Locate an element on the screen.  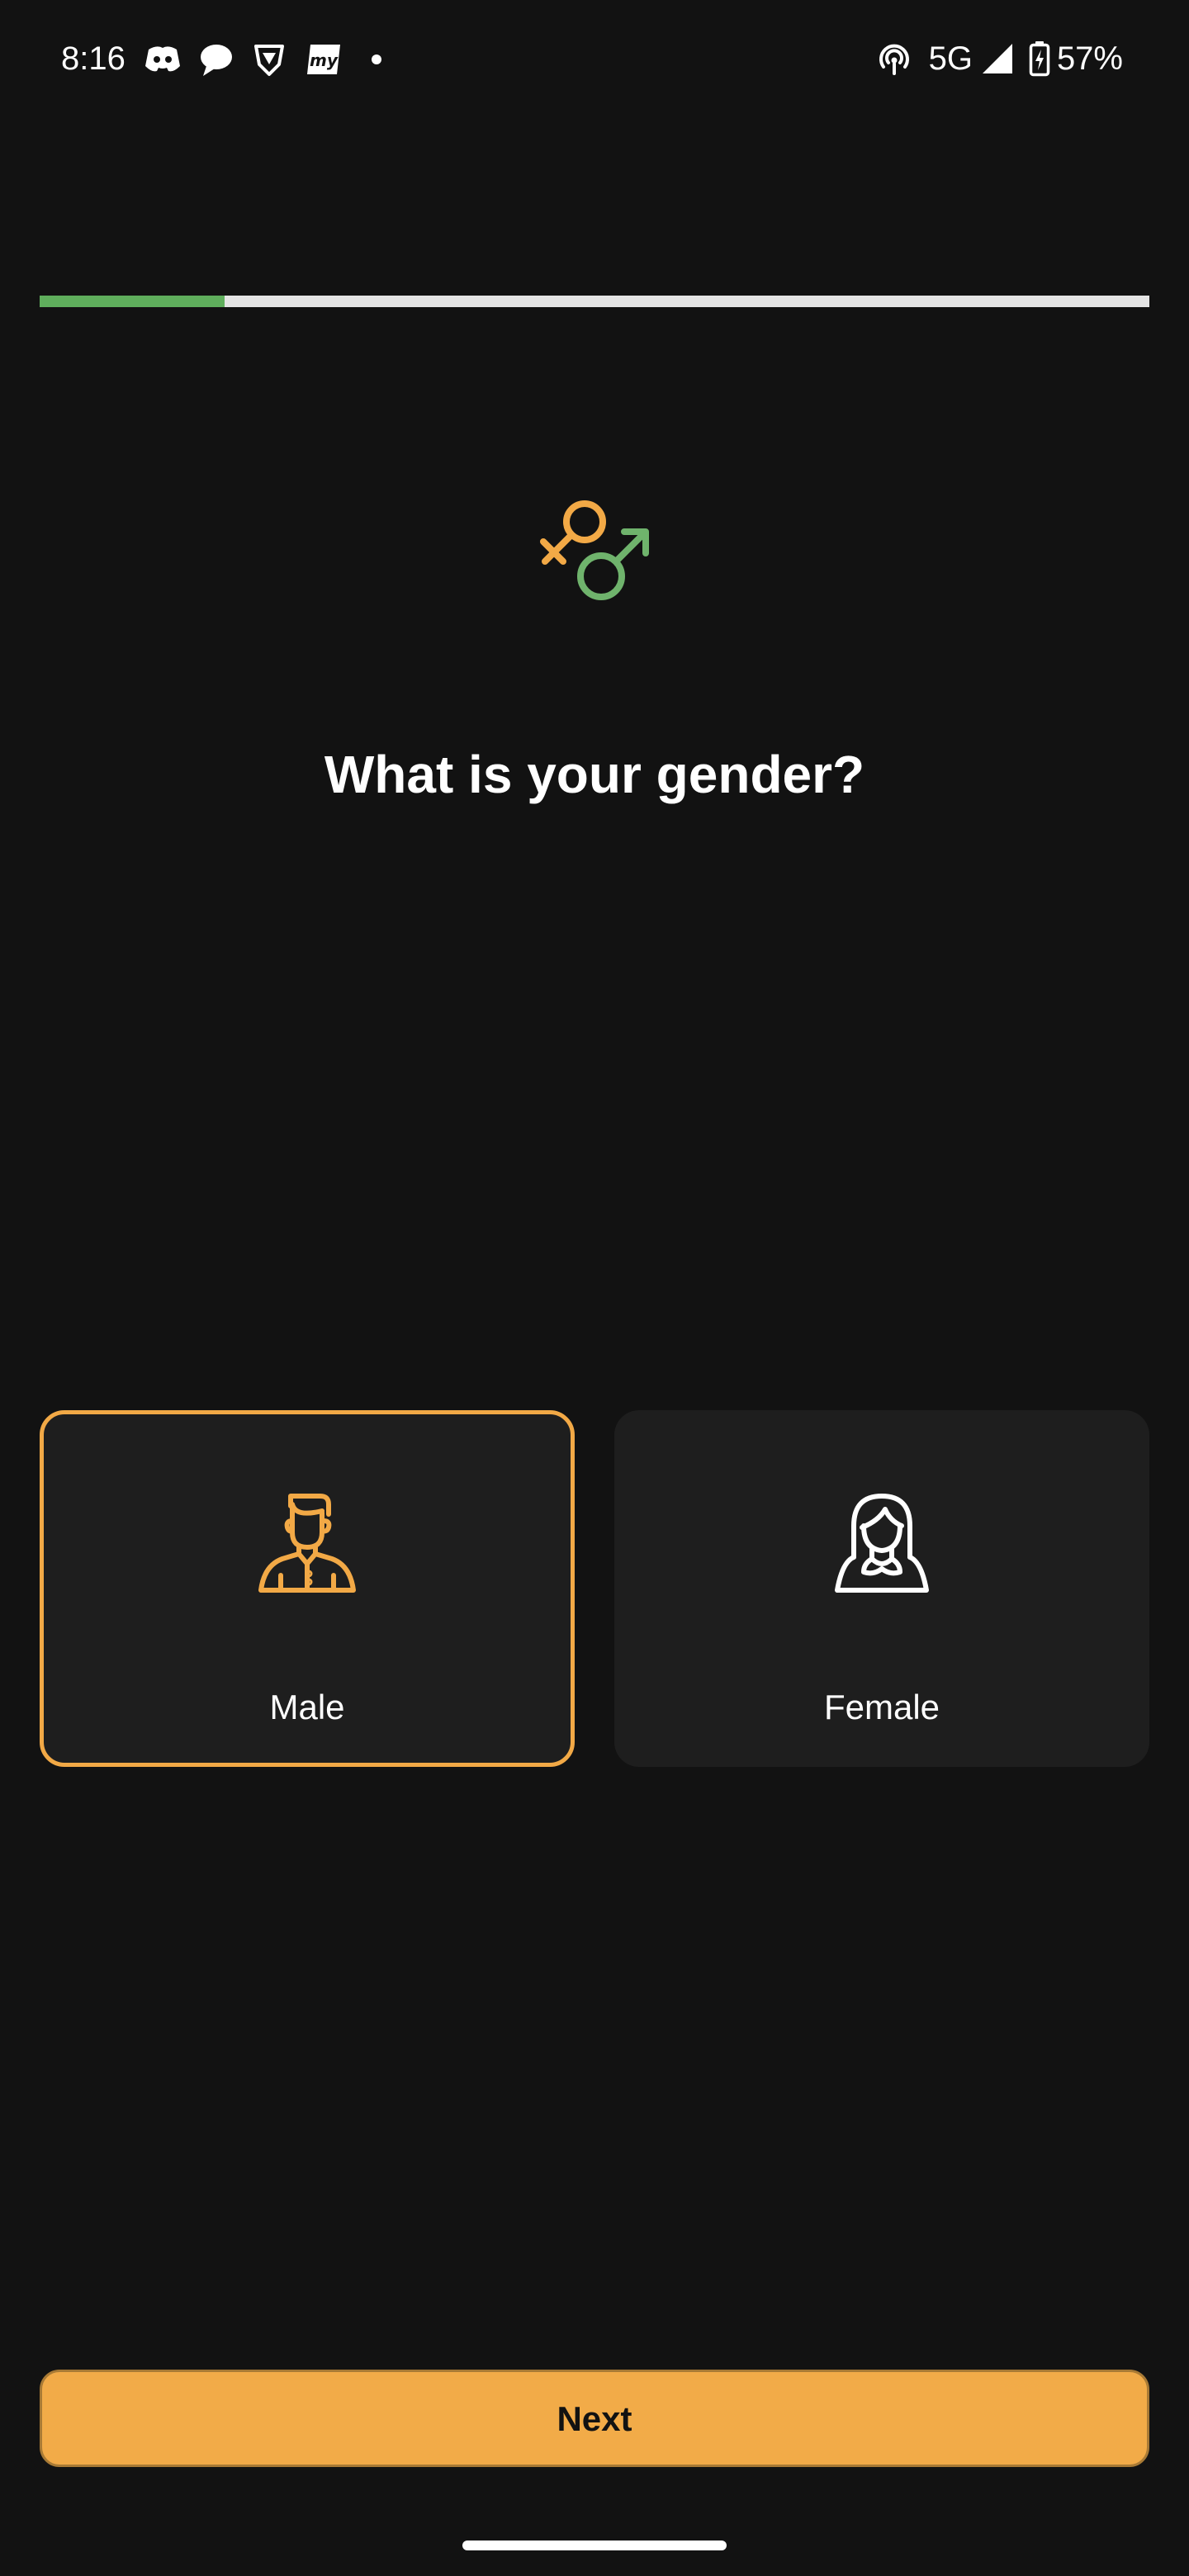
gender-symbol-icon is located at coordinates (594, 550).